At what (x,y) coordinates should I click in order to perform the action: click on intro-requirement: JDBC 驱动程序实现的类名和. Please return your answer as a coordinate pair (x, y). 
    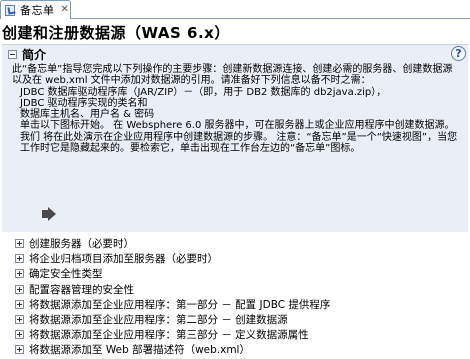
    Looking at the image, I should click on (84, 103).